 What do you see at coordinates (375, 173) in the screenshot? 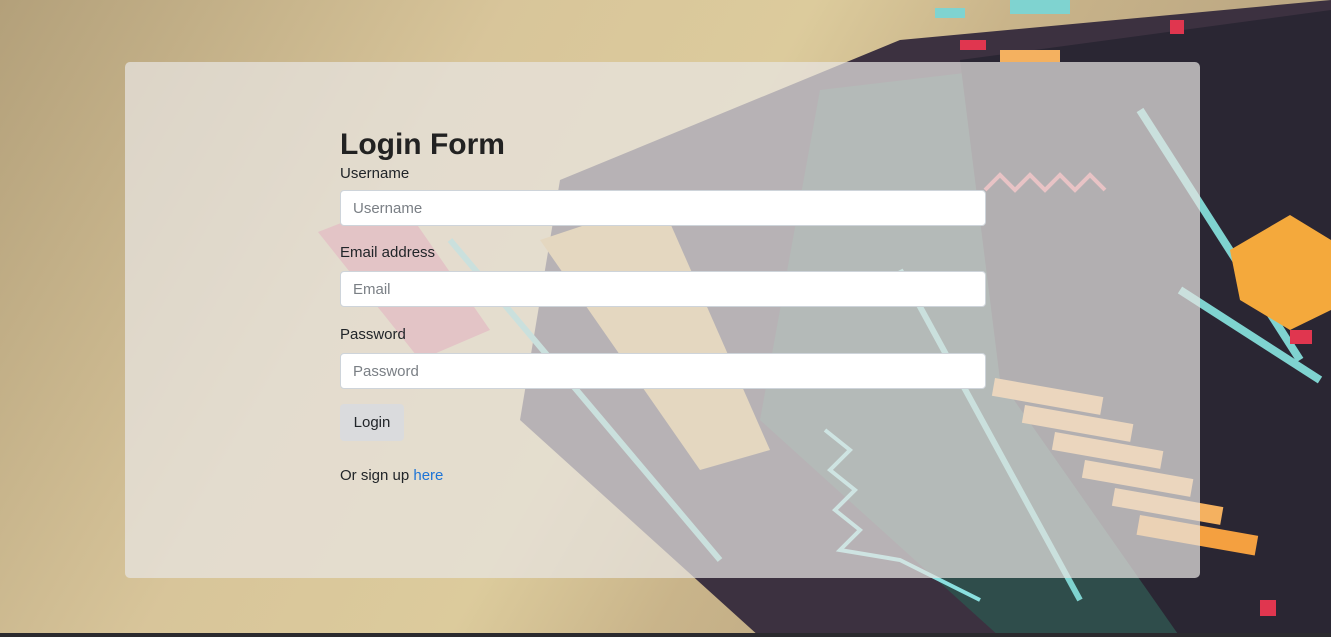
I see `username-label: Username` at bounding box center [375, 173].